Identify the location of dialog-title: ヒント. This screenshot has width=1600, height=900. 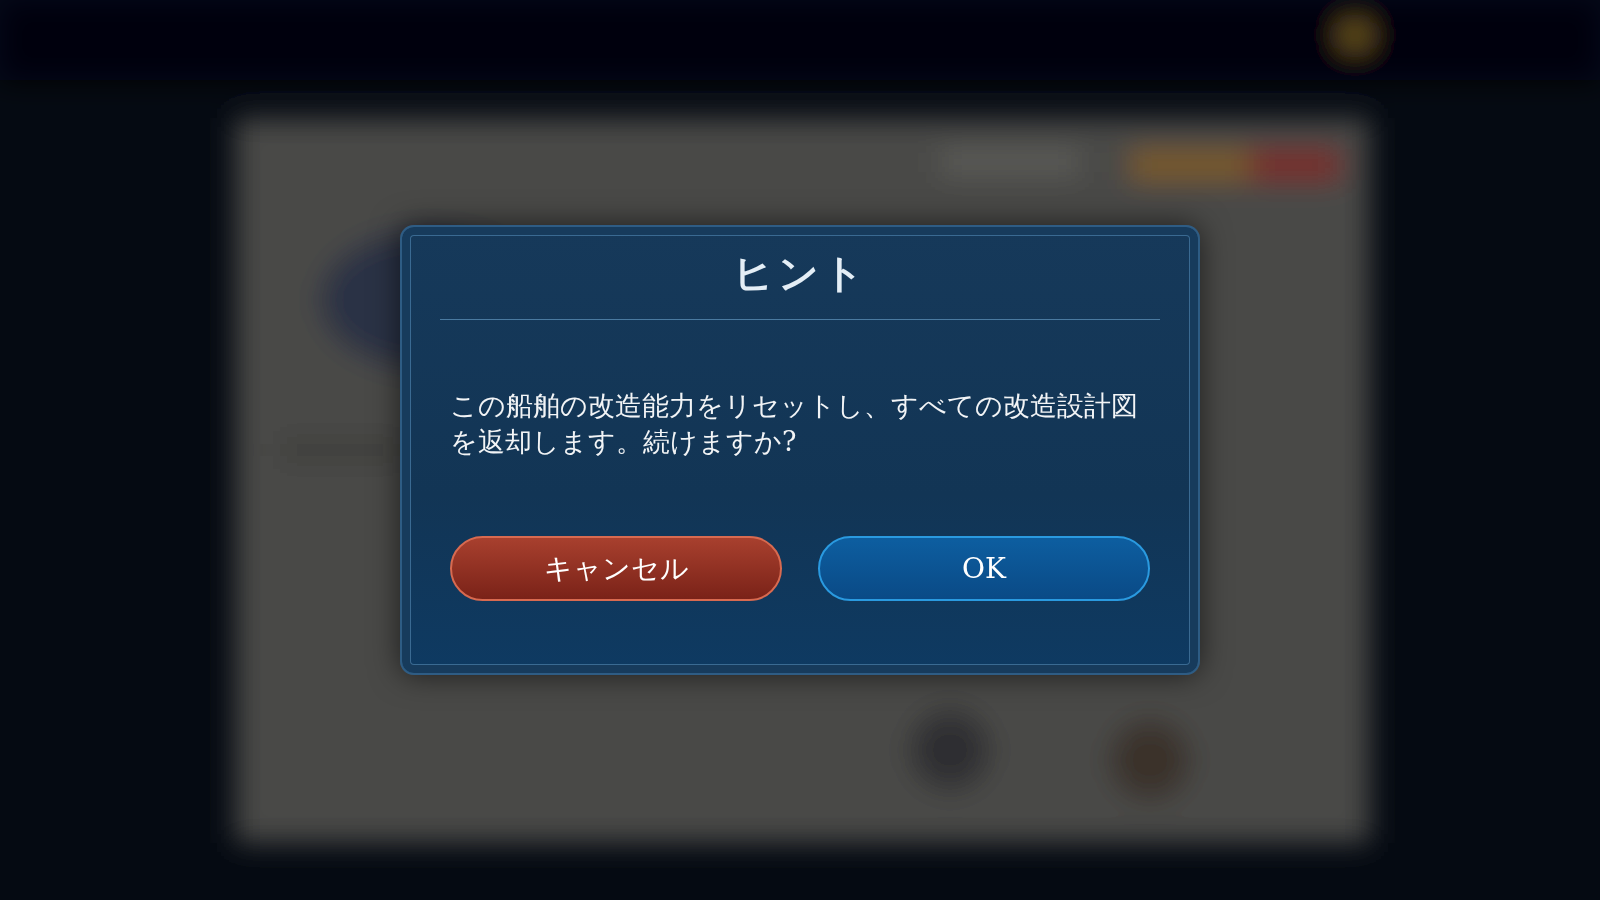
(800, 273).